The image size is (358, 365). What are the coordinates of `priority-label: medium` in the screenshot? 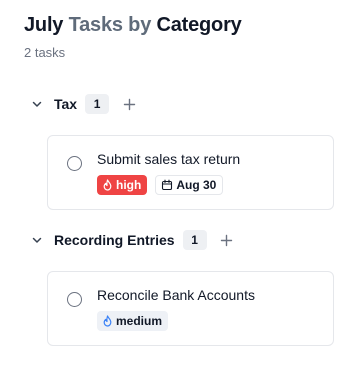 It's located at (139, 321).